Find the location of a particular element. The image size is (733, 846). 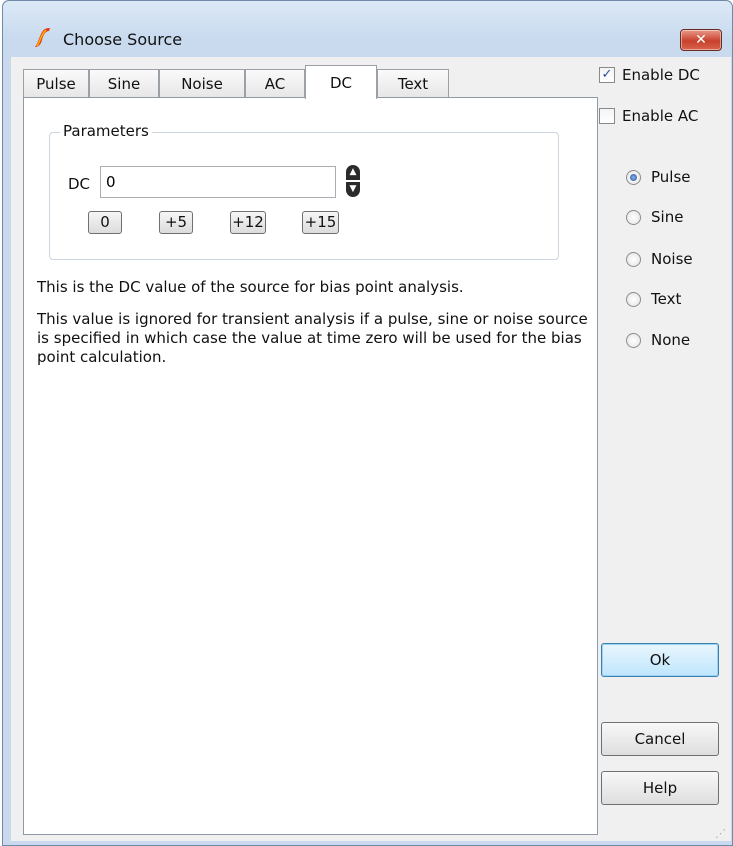

resize-grip-icon: ⋰ is located at coordinates (720, 833).